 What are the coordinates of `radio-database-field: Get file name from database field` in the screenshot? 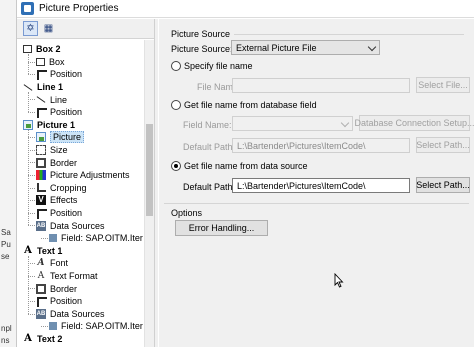 It's located at (244, 105).